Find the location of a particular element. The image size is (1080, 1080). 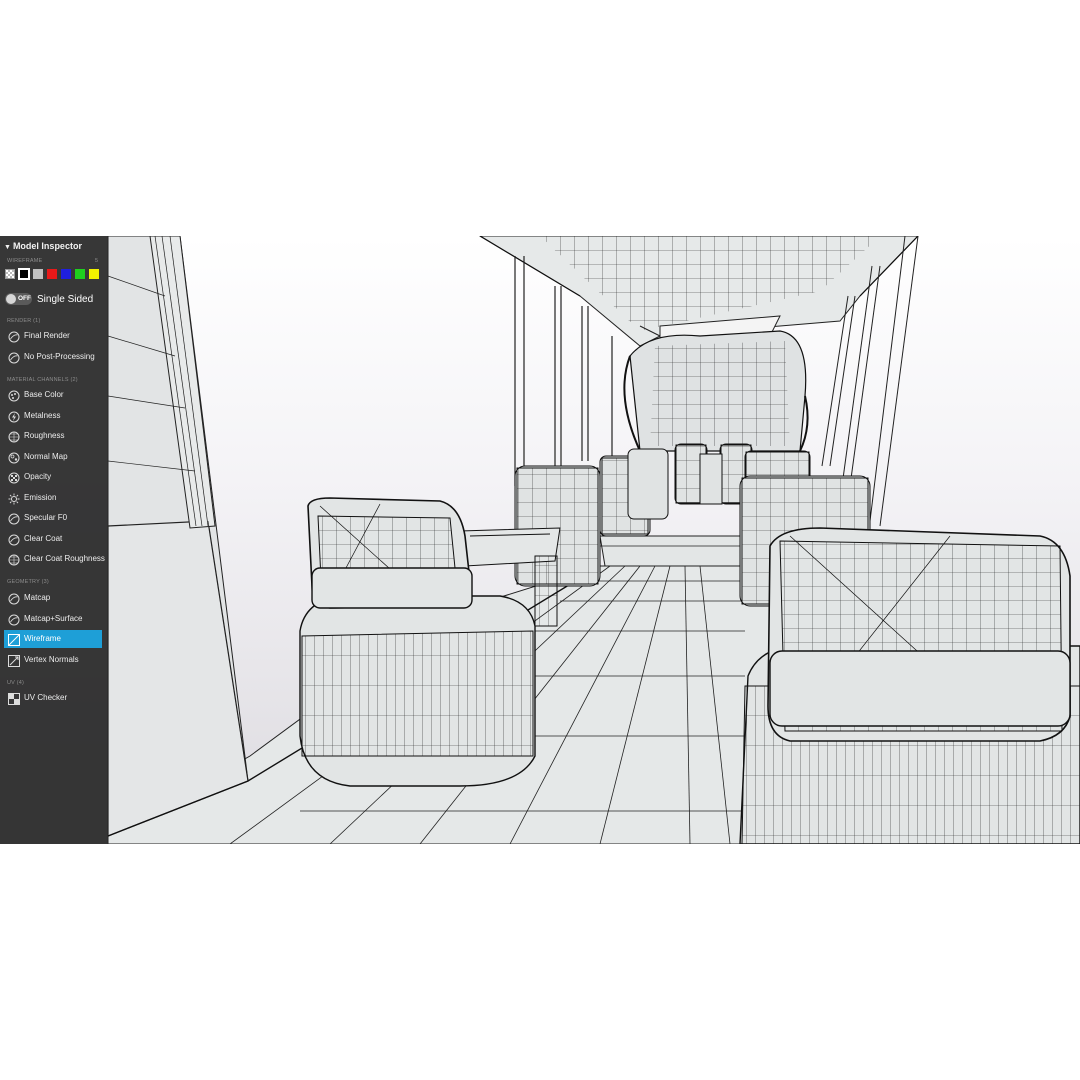

palette-icon is located at coordinates (14, 395).